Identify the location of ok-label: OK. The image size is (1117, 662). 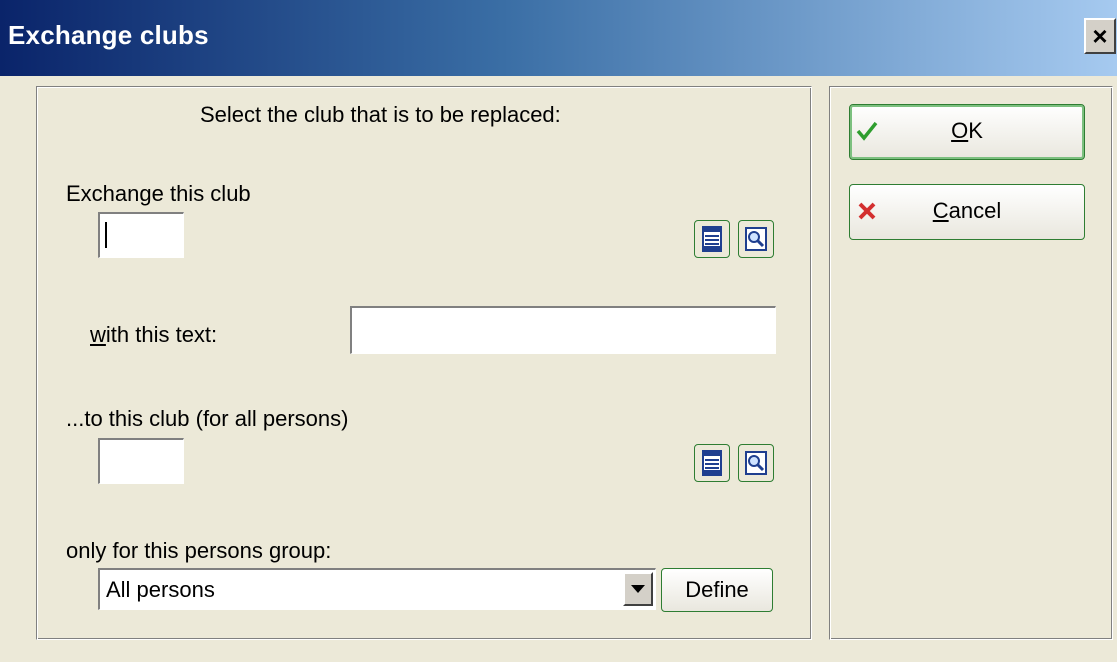
(967, 130).